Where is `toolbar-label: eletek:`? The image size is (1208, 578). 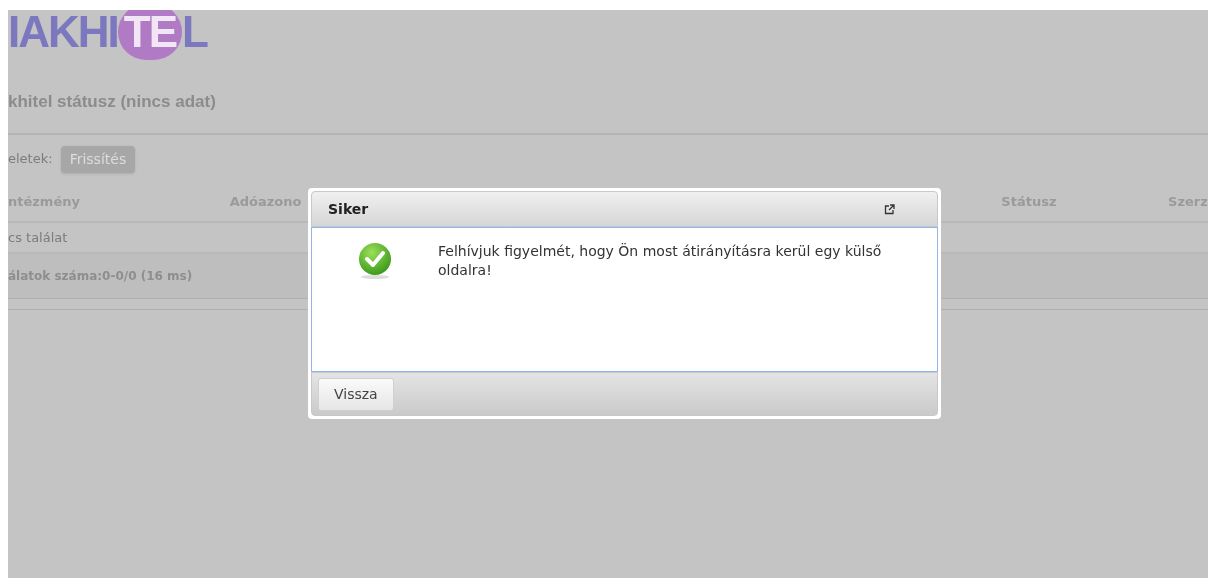 toolbar-label: eletek: is located at coordinates (30, 159).